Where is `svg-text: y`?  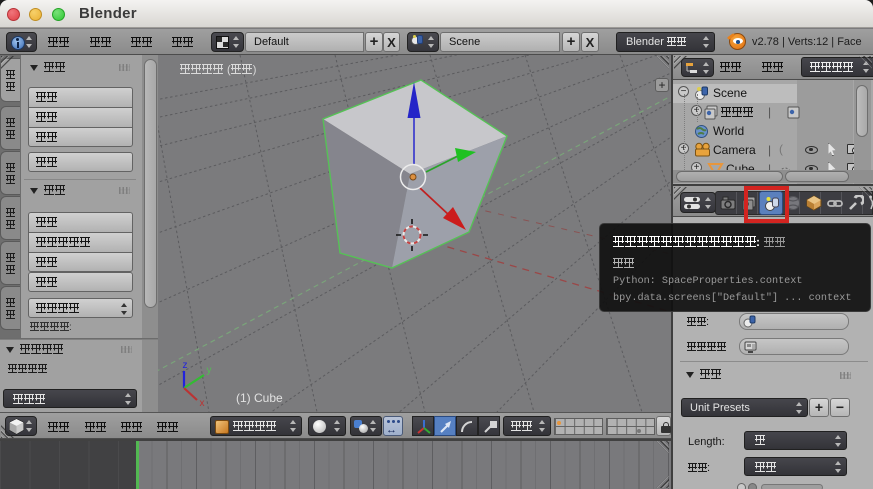 svg-text: y is located at coordinates (209, 370).